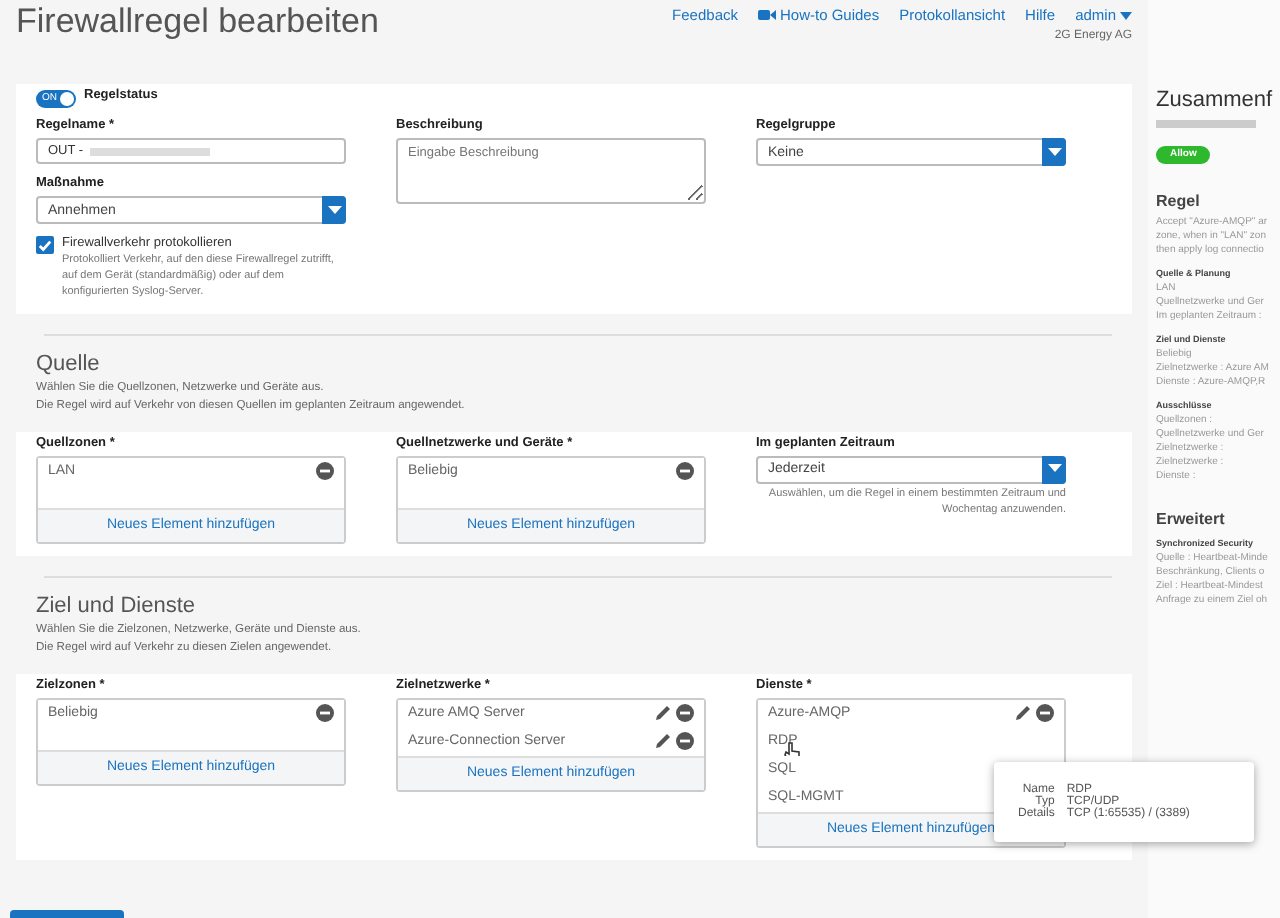  Describe the element at coordinates (1179, 201) in the screenshot. I see `summary-heading: Regel` at that location.